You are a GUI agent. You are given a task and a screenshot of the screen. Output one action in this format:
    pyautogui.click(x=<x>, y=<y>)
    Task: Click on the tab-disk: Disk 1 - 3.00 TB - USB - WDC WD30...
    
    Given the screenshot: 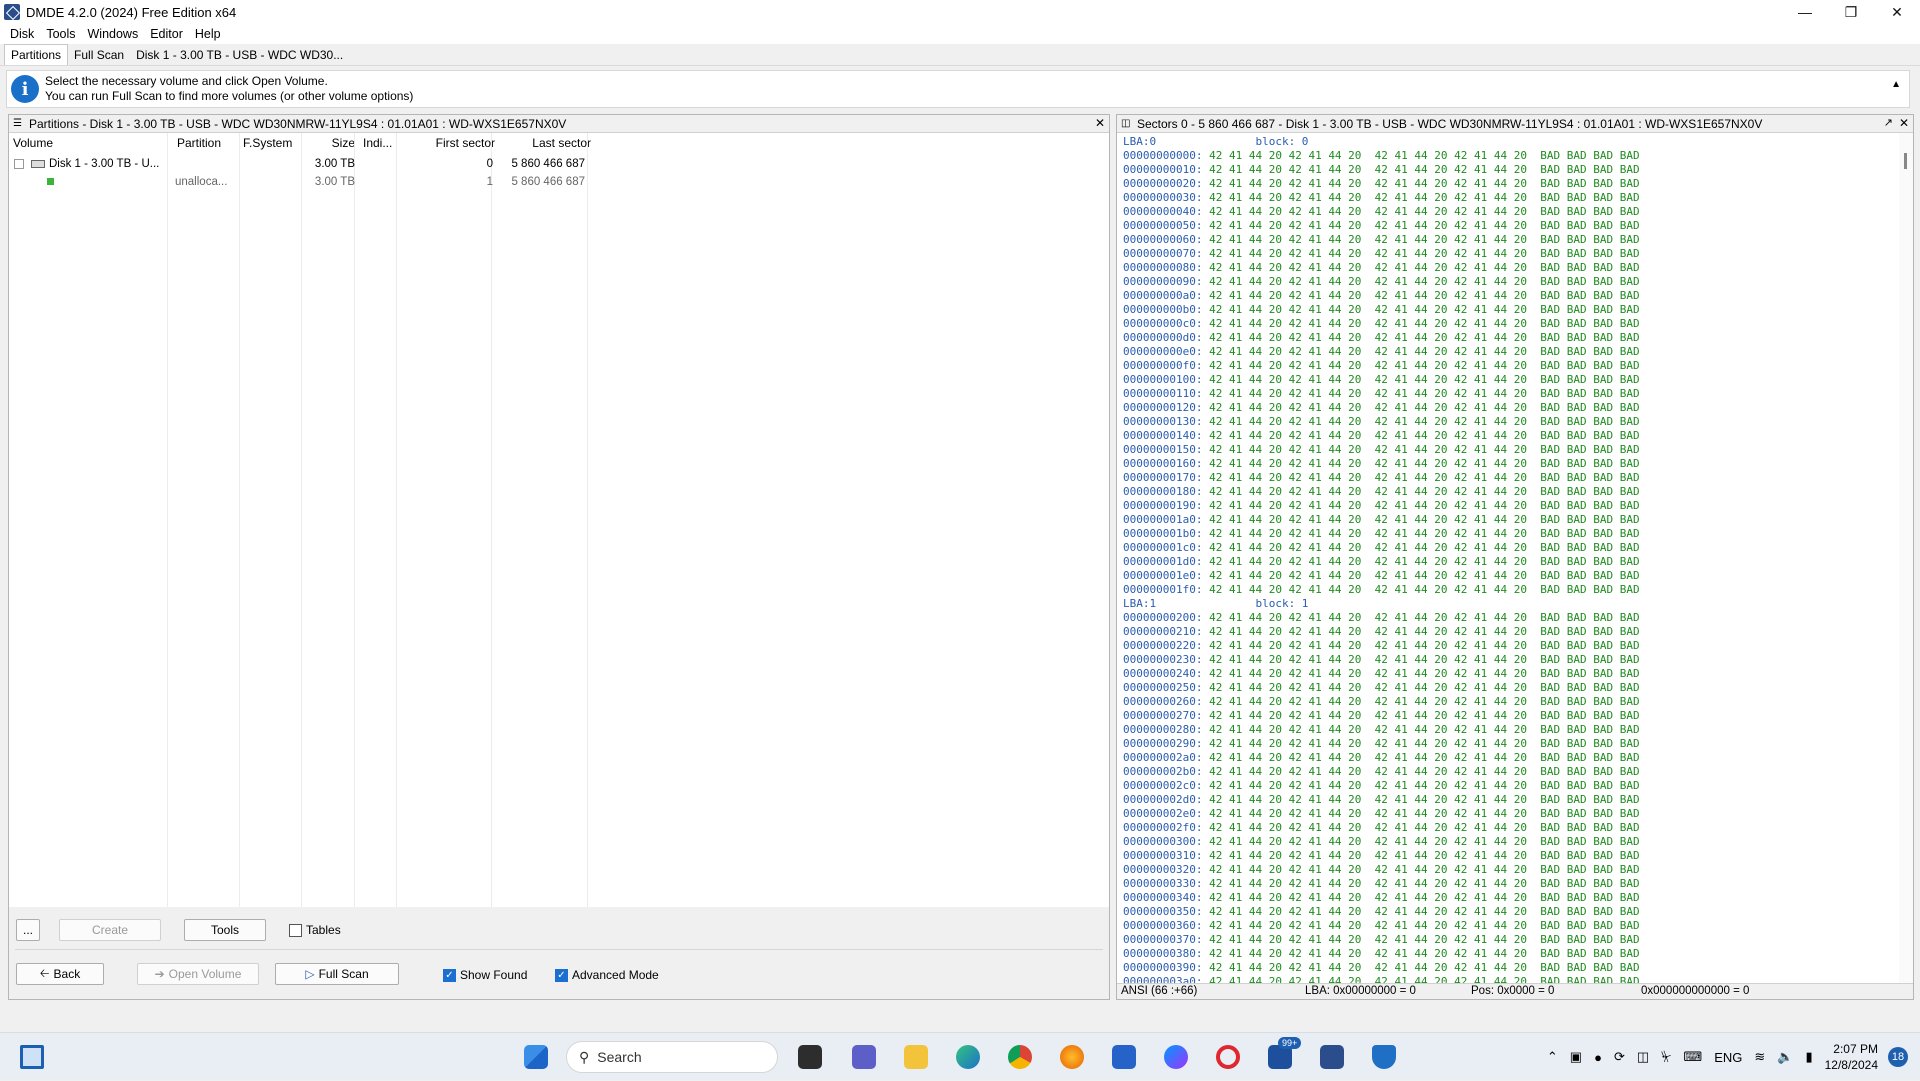 What is the action you would take?
    pyautogui.click(x=239, y=55)
    